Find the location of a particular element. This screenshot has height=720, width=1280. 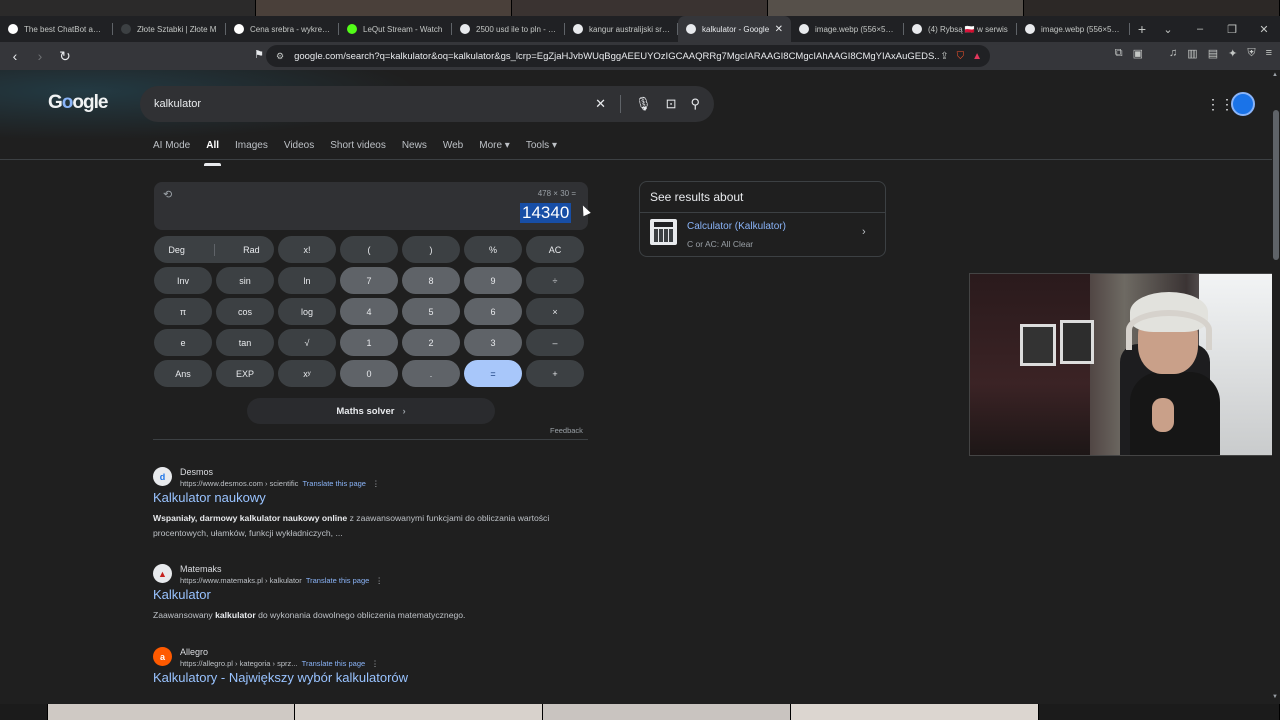

calc-key: 4 is located at coordinates (369, 311).